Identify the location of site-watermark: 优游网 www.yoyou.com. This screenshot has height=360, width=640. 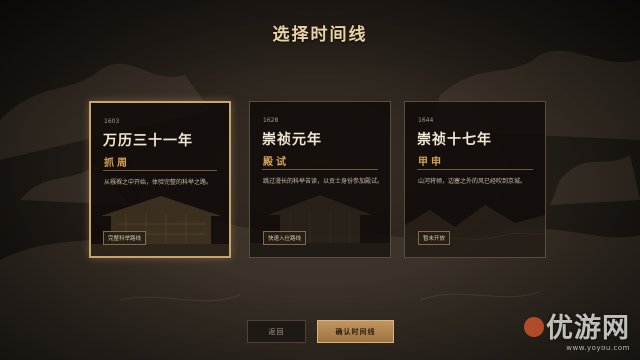
(577, 332).